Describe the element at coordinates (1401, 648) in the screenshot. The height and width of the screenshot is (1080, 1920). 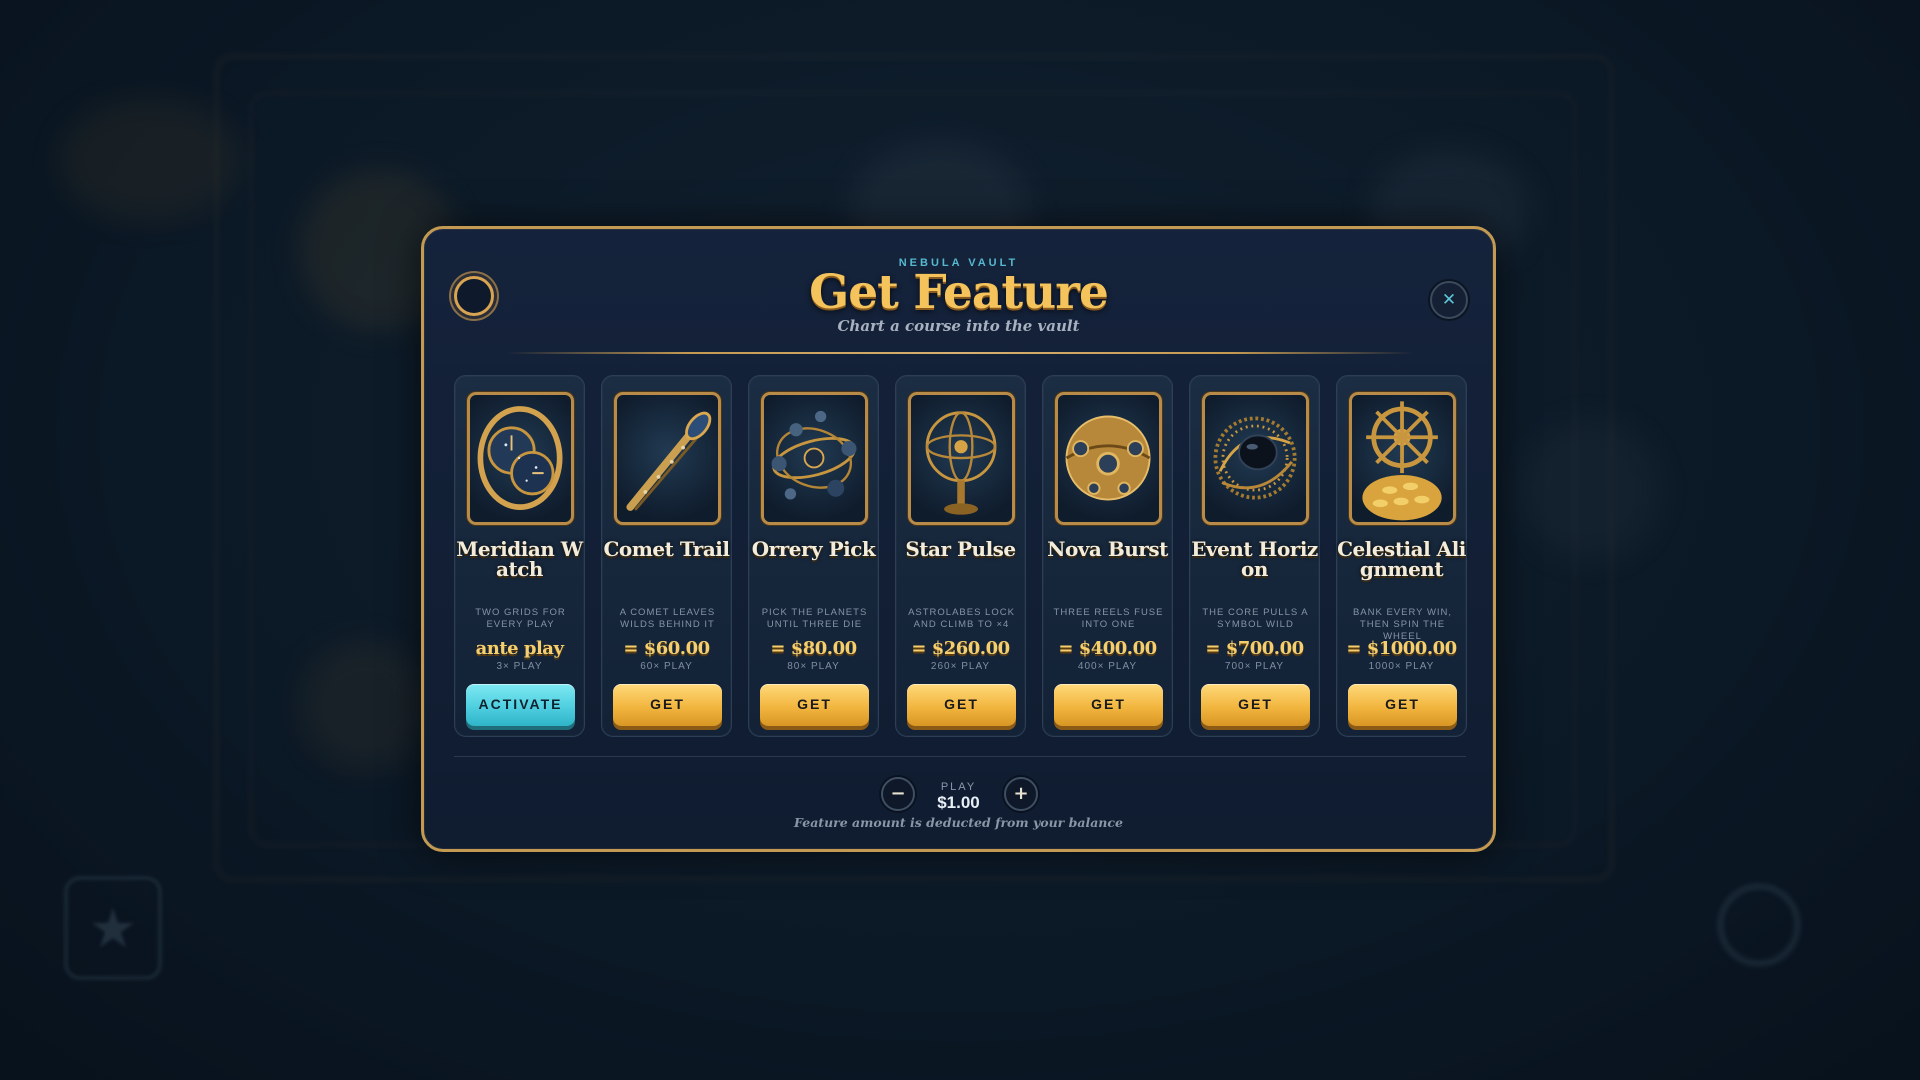
I see `feature-price: = $1000.00` at that location.